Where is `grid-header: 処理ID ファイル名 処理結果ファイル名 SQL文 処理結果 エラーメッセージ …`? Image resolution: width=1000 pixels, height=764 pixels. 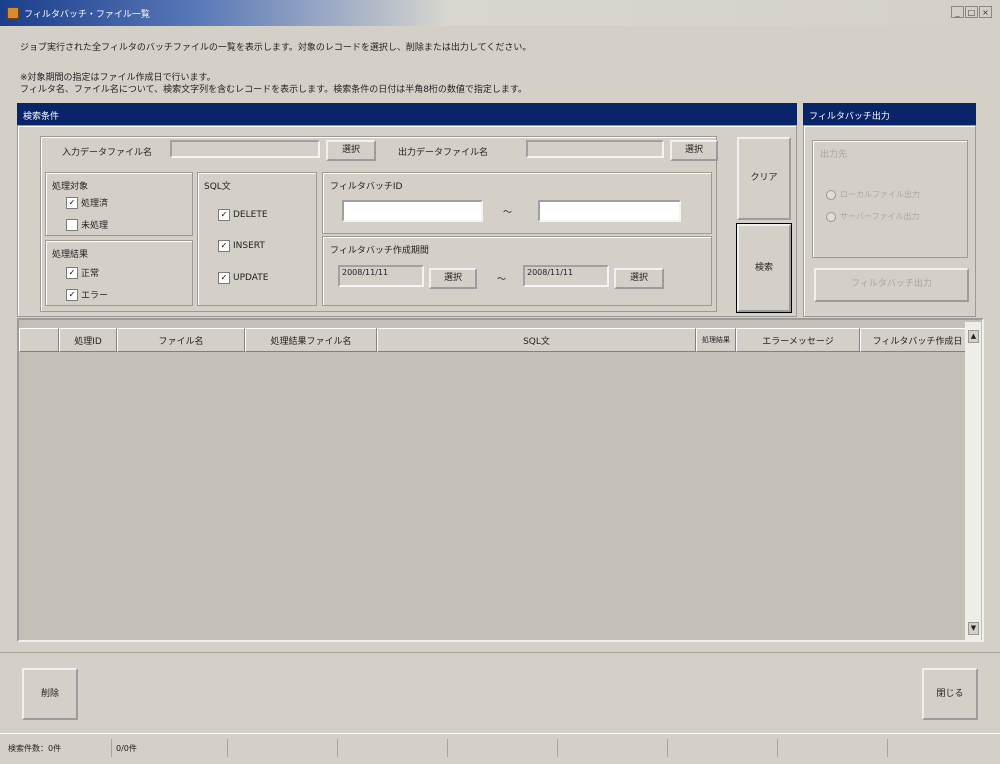
grid-header: 処理ID ファイル名 処理結果ファイル名 SQL文 処理結果 エラーメッセージ … is located at coordinates (497, 340).